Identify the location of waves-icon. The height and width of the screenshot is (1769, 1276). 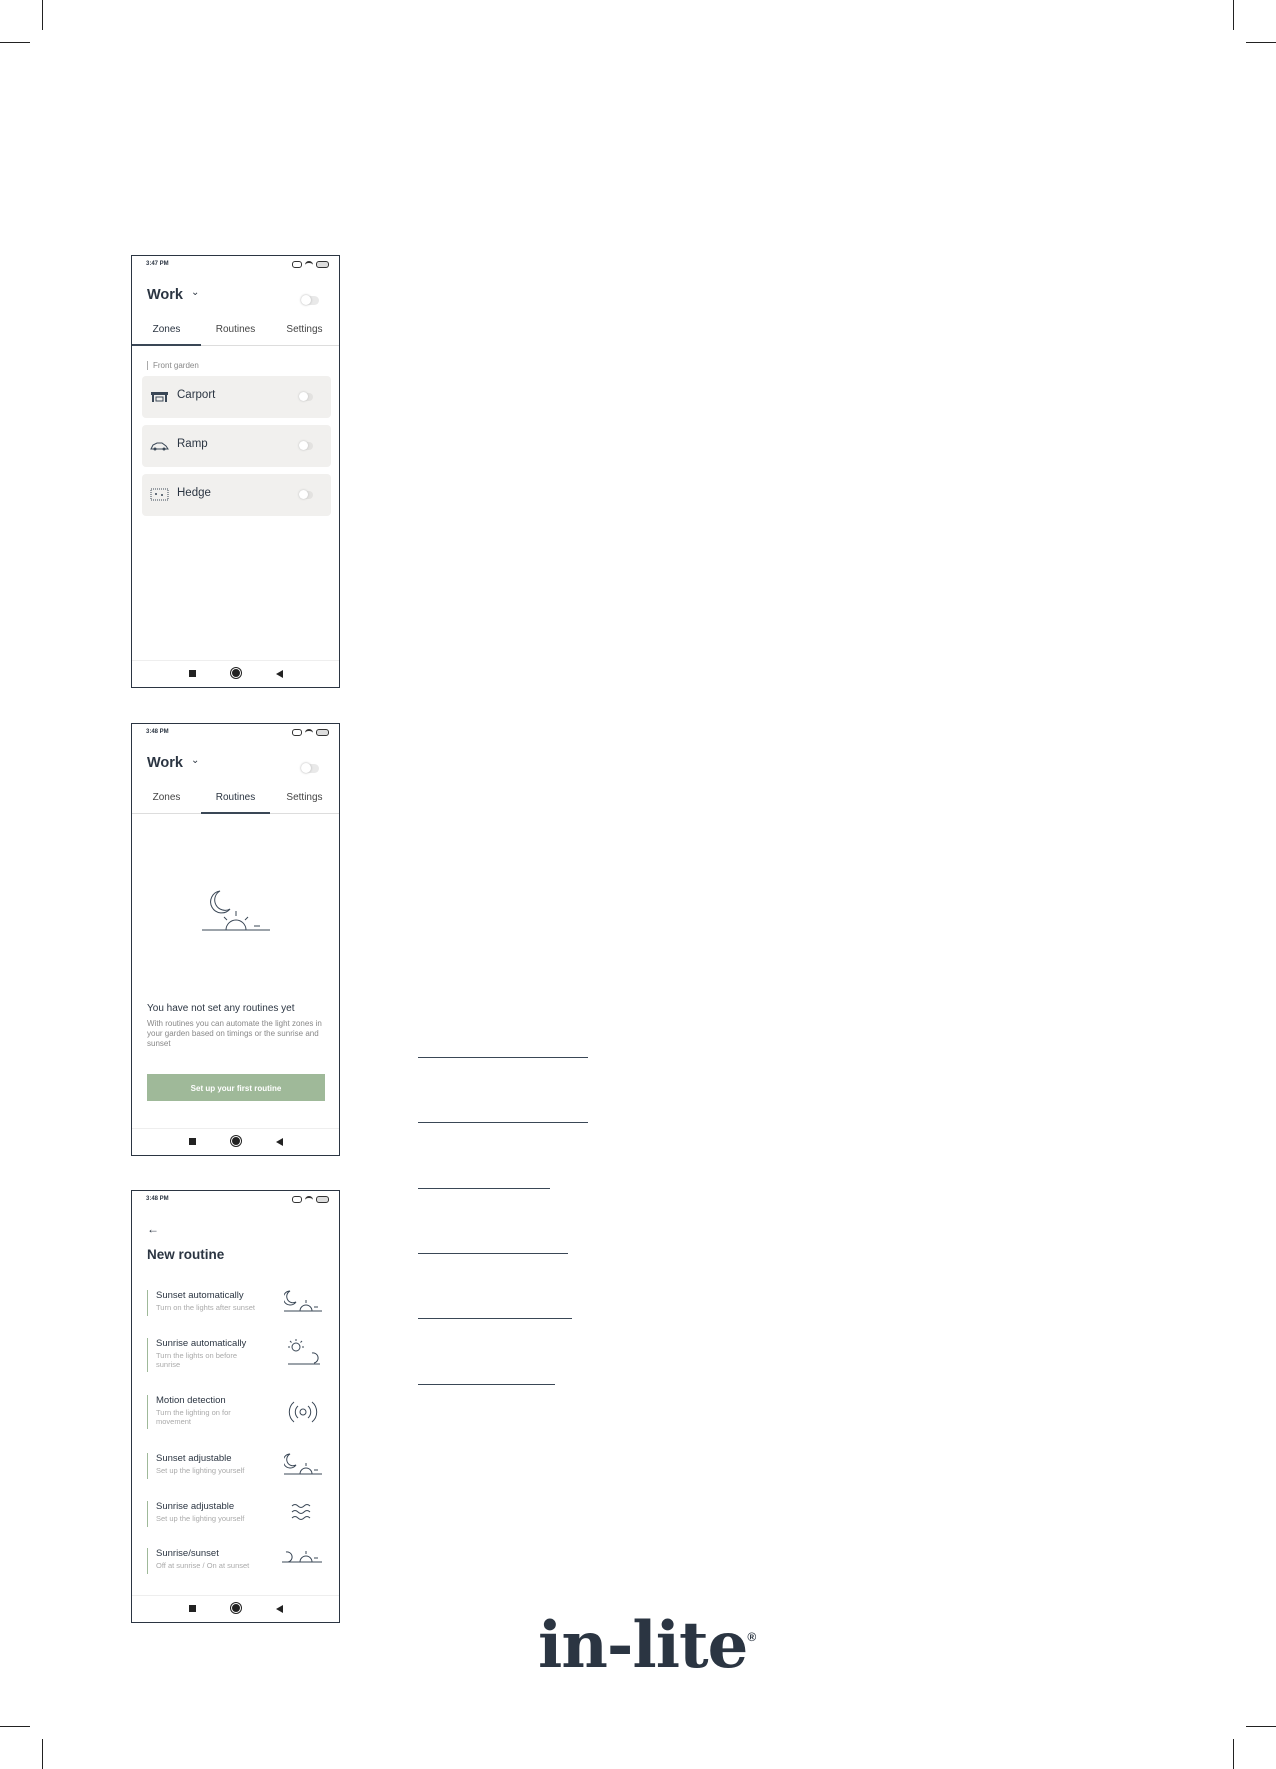
(301, 1512).